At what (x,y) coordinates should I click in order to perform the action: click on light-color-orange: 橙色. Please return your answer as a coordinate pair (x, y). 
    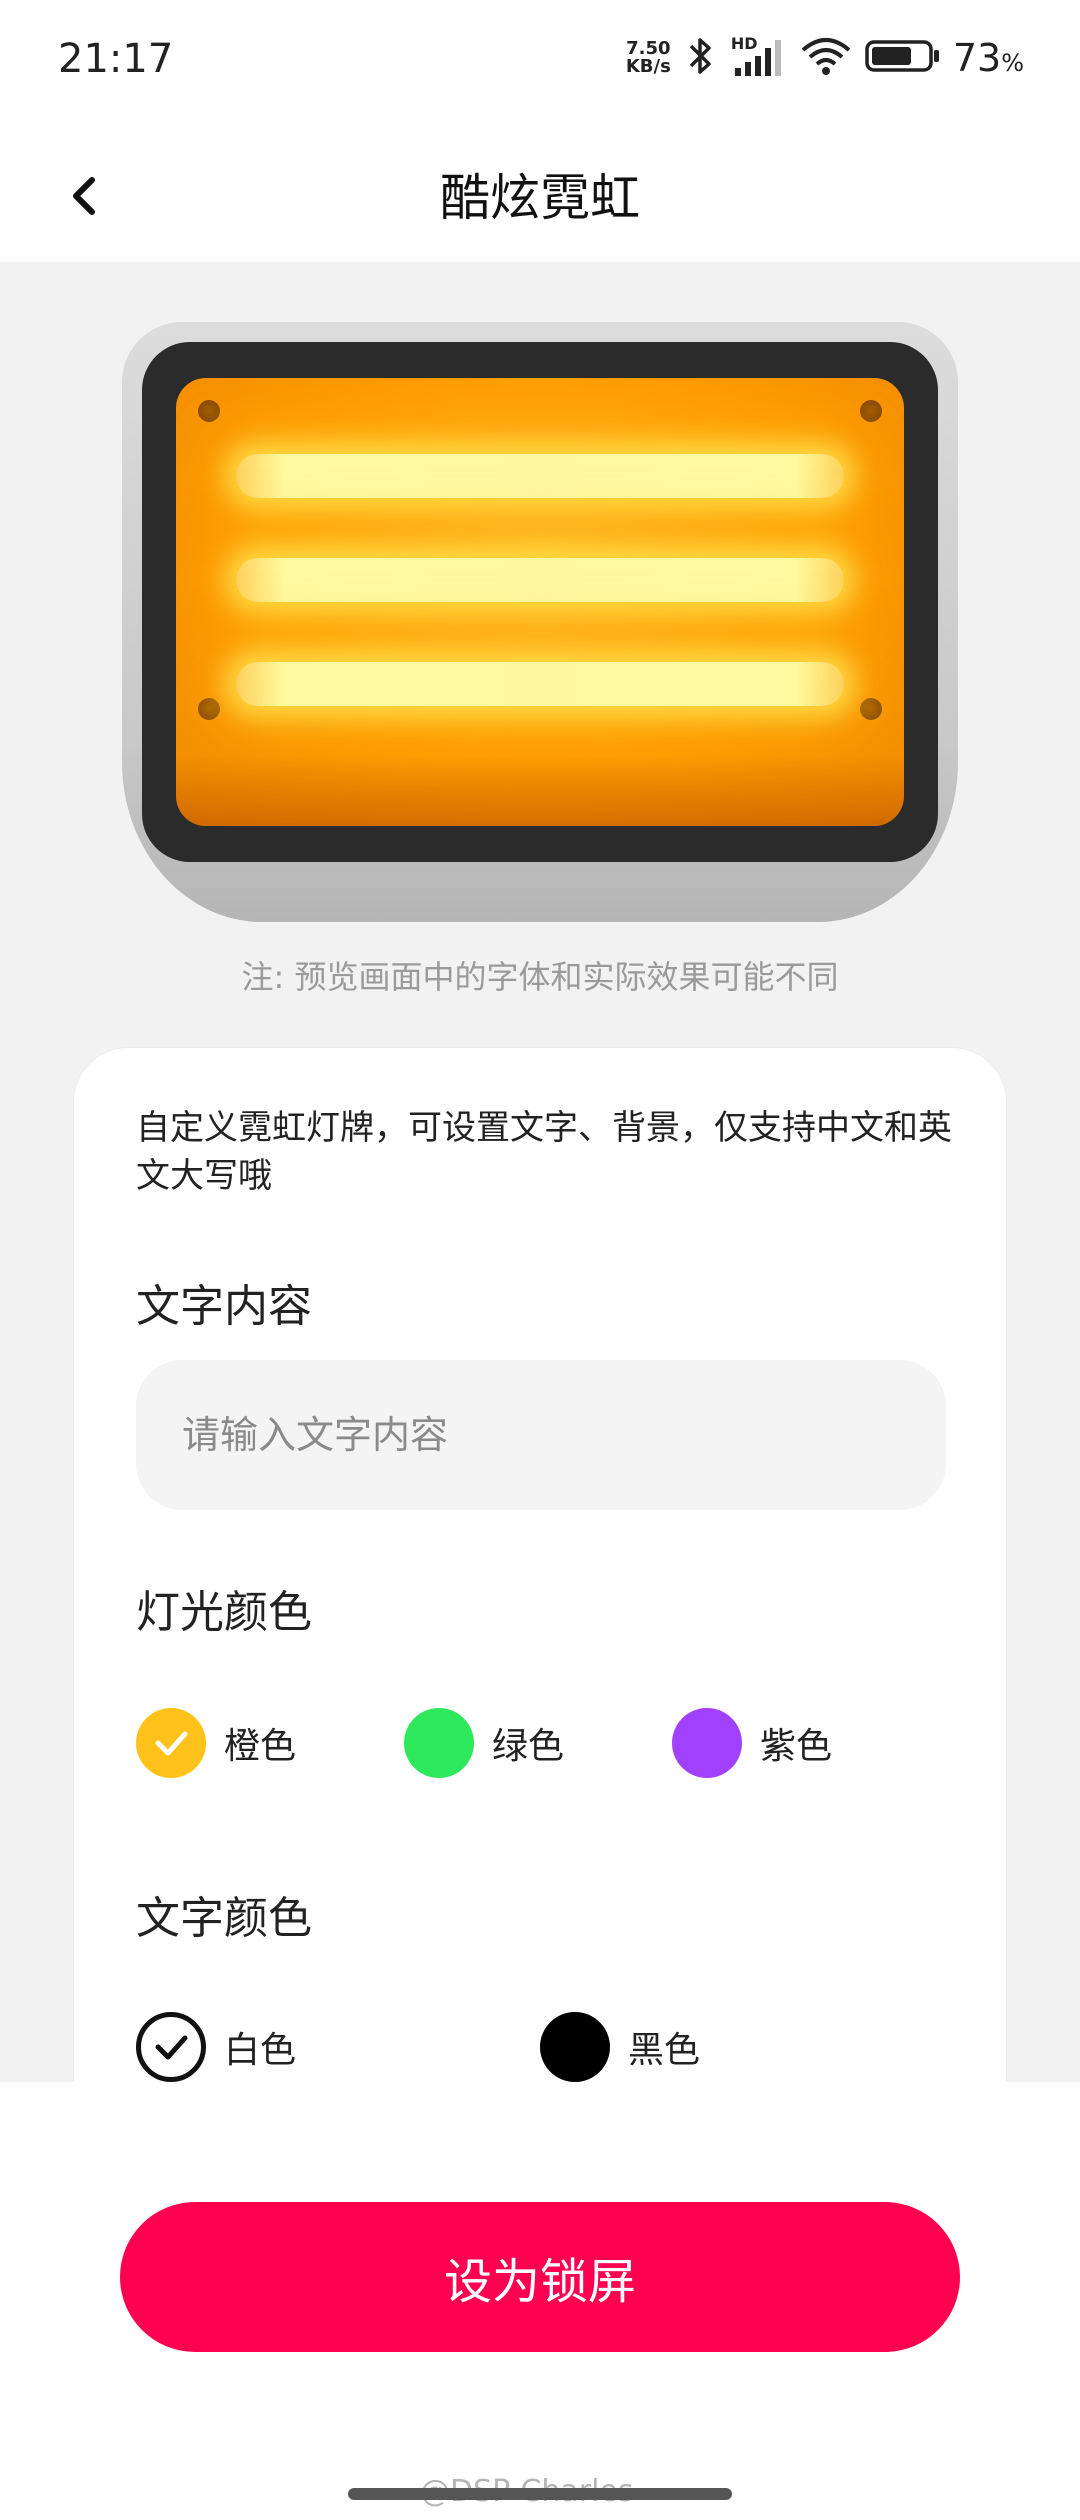
    Looking at the image, I should click on (216, 1743).